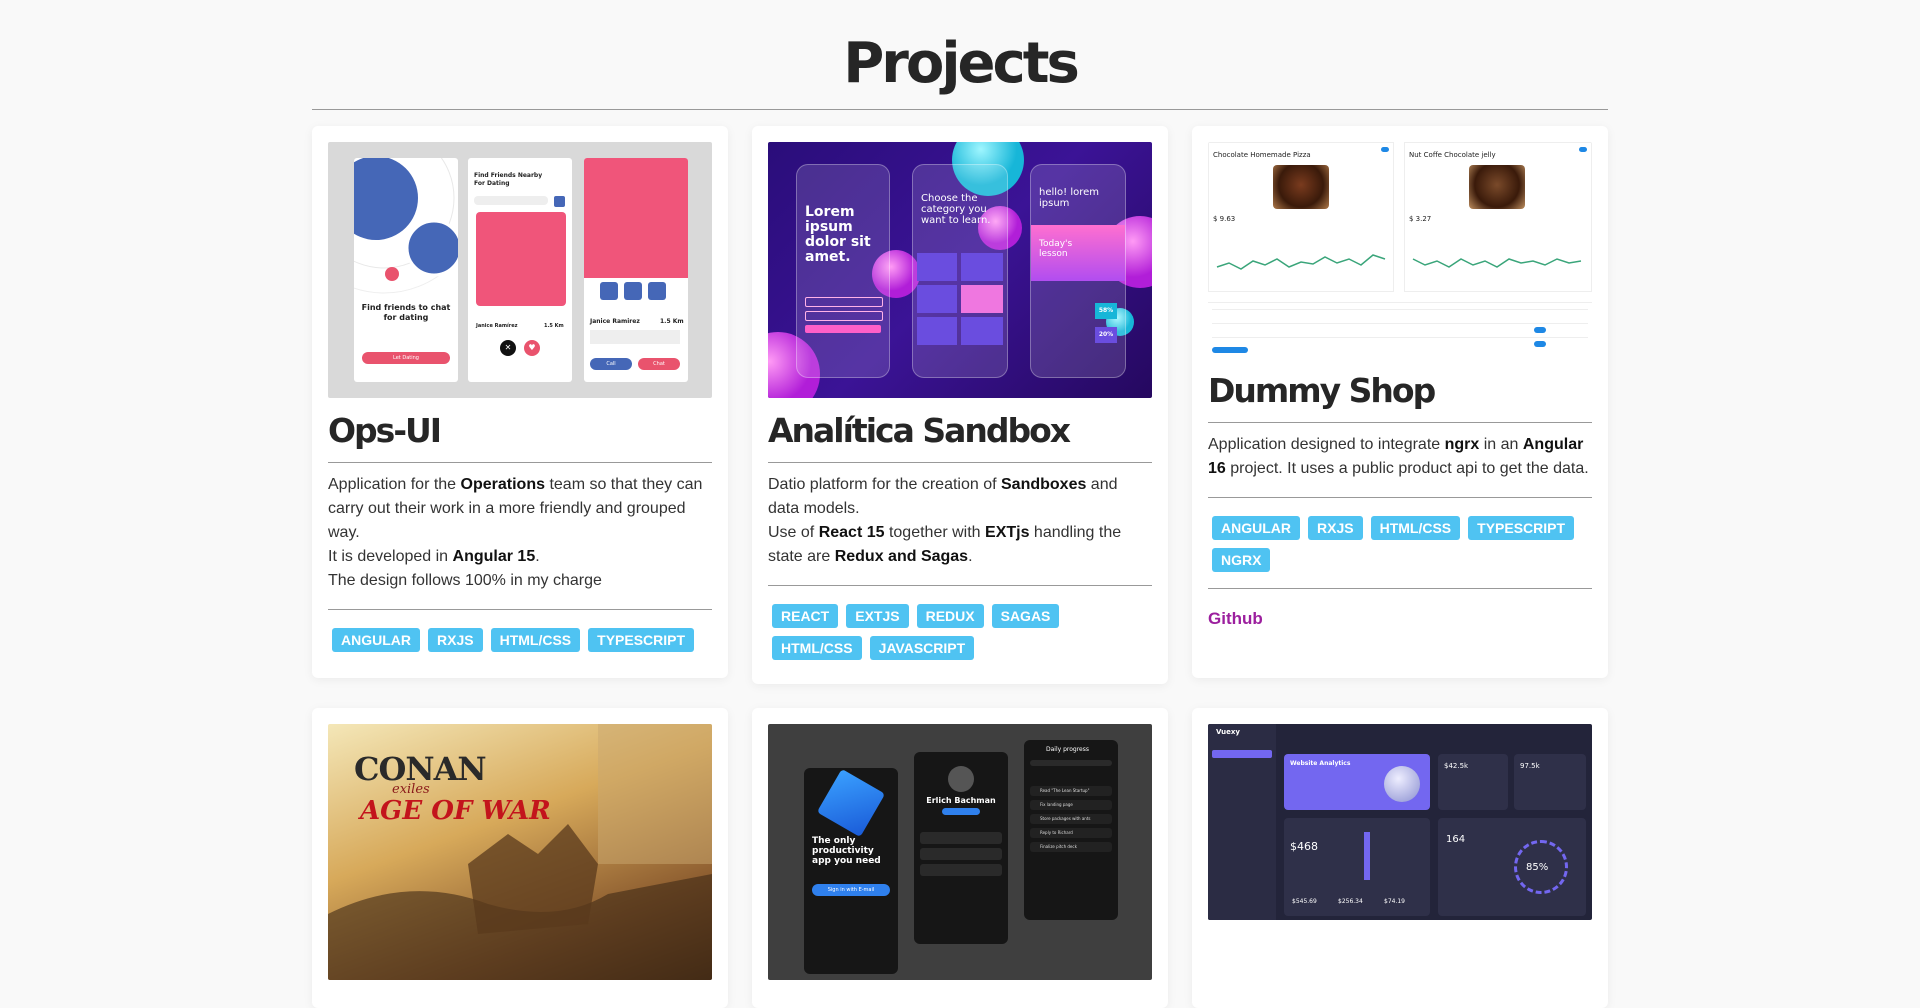 This screenshot has height=1008, width=1920. I want to click on product-name: Chocolate Homemade Pizza, so click(1262, 155).